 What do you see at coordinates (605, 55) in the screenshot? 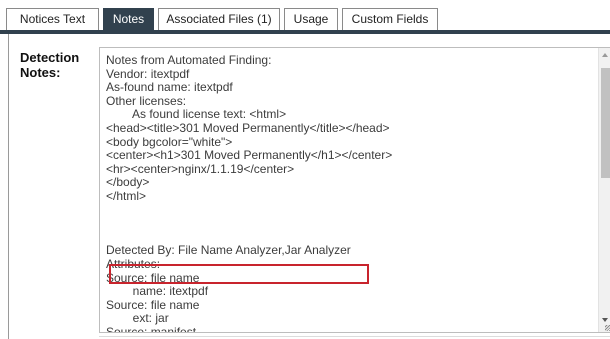
I see `scroll-up-arrow-icon` at bounding box center [605, 55].